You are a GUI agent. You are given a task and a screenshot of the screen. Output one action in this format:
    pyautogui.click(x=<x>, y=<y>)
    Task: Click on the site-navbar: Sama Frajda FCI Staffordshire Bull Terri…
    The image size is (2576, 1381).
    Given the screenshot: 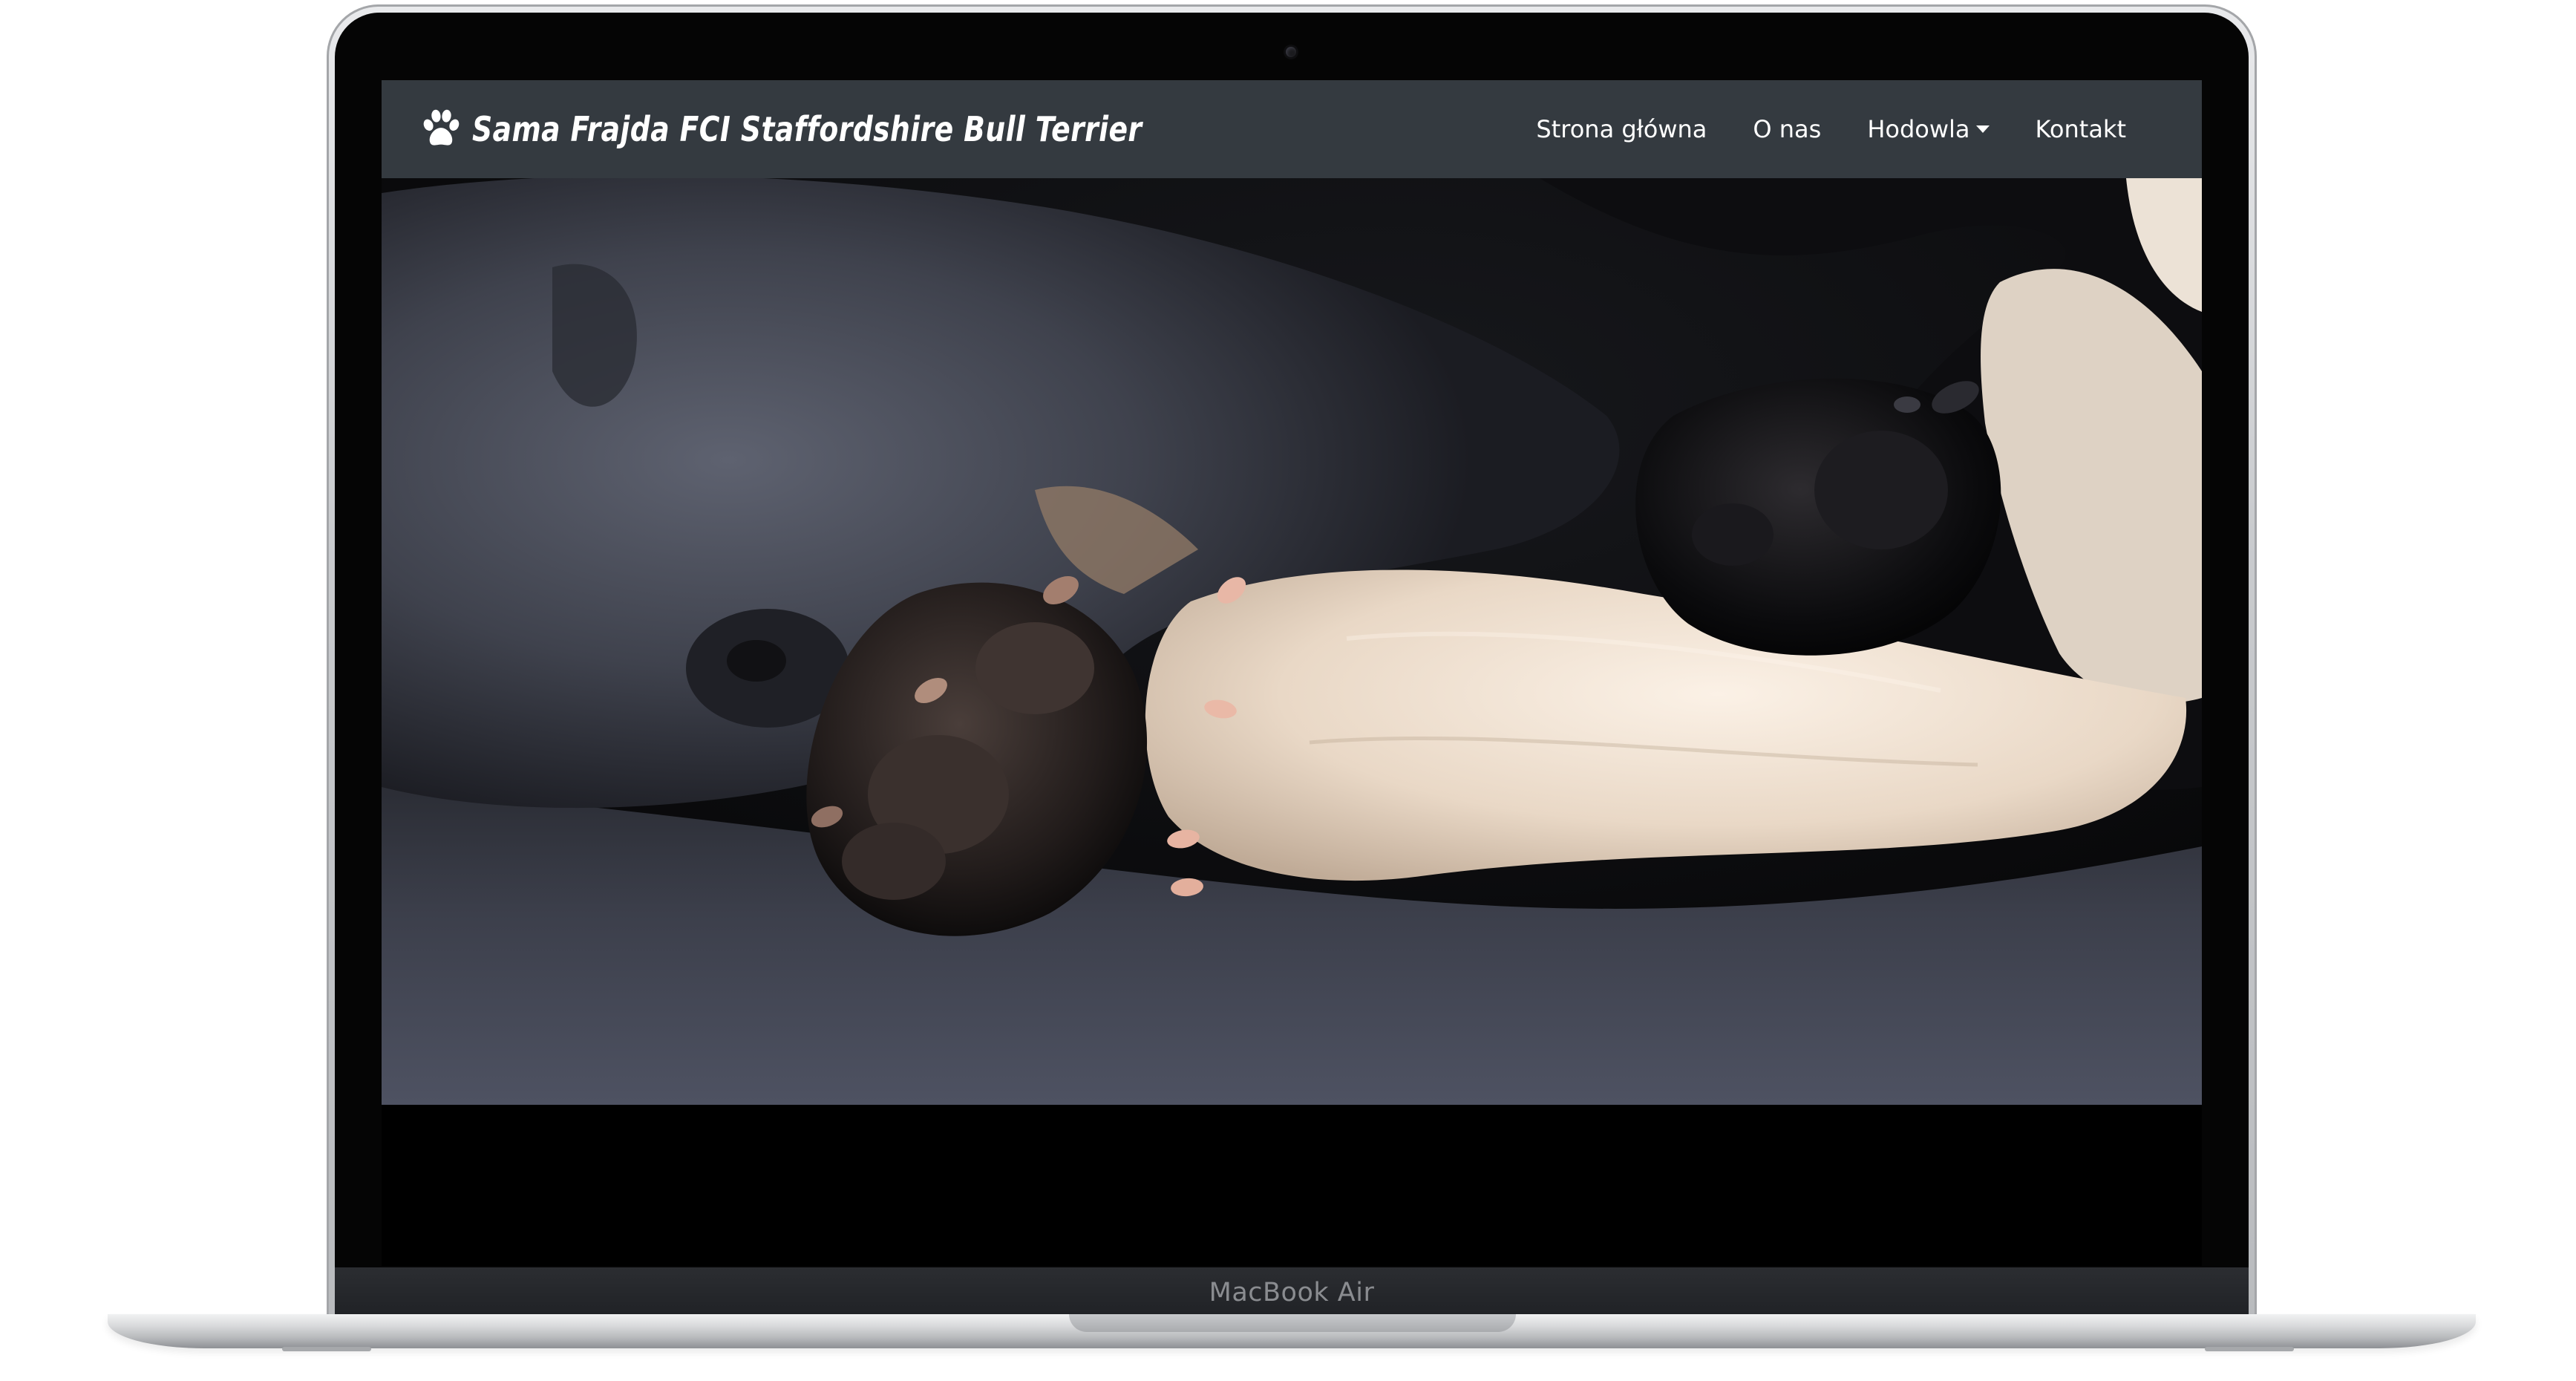 What is the action you would take?
    pyautogui.click(x=1292, y=129)
    